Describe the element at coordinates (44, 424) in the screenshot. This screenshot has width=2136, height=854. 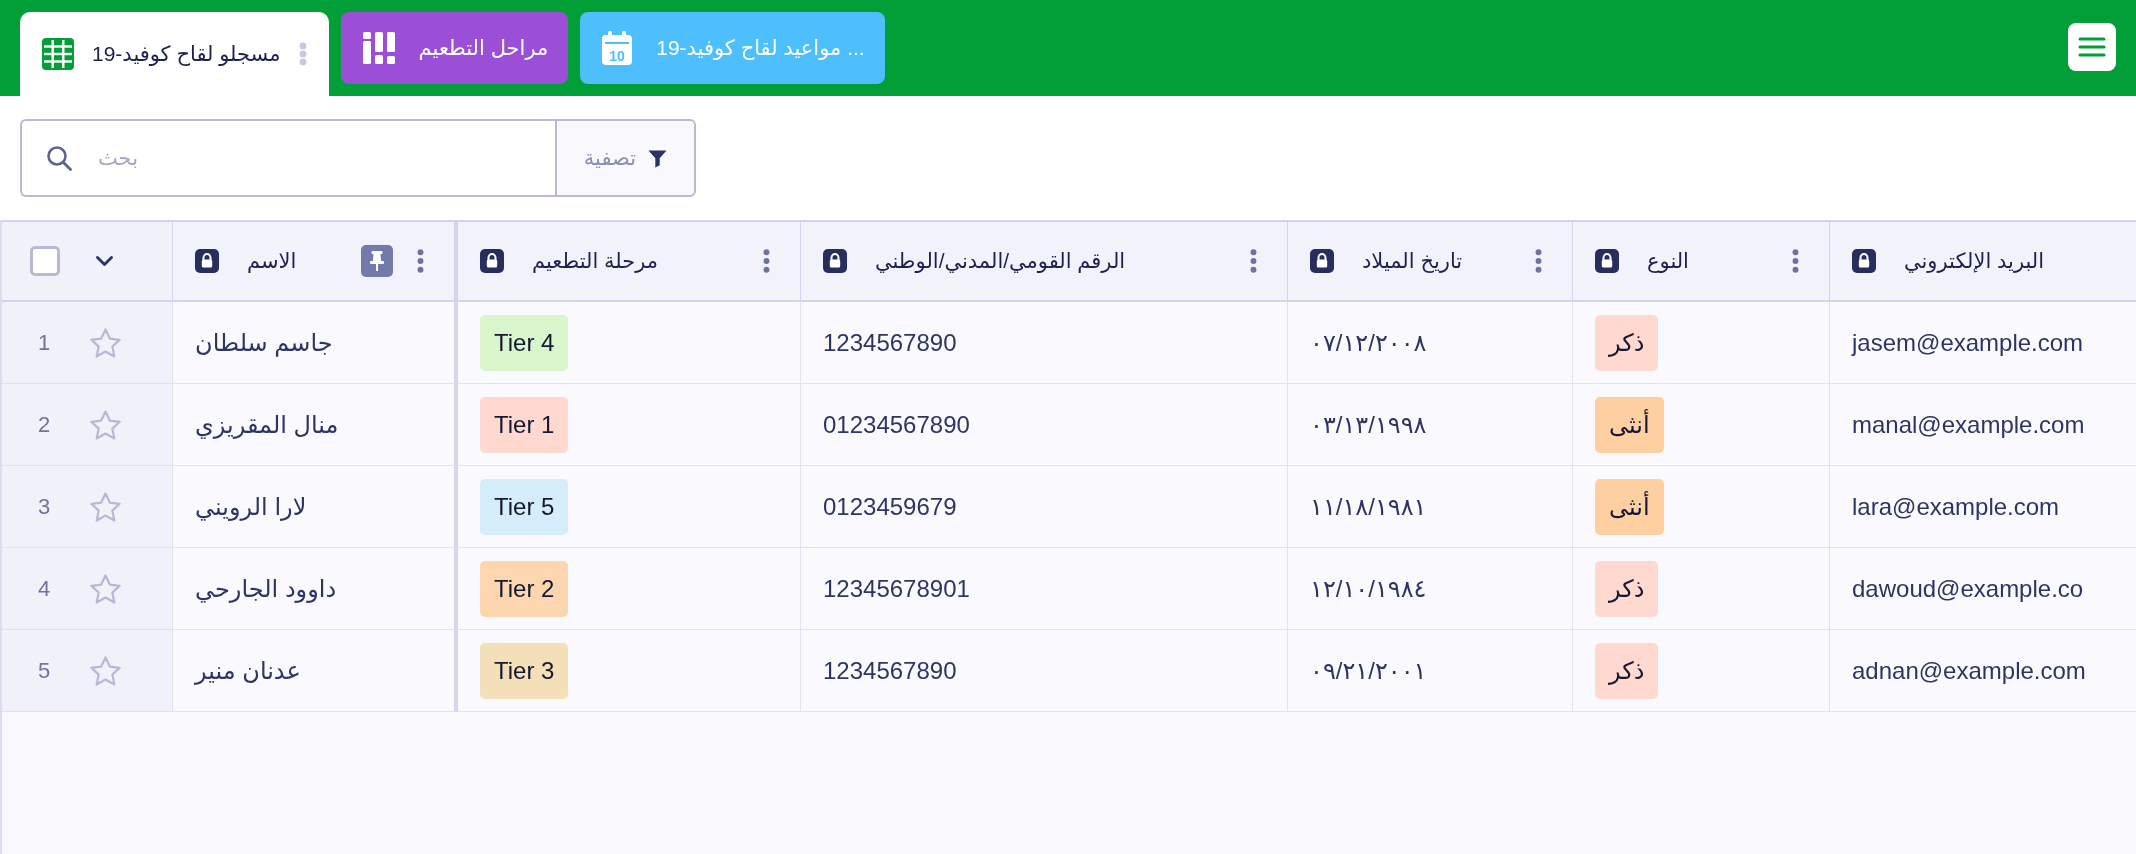
I see `row-number: 2` at that location.